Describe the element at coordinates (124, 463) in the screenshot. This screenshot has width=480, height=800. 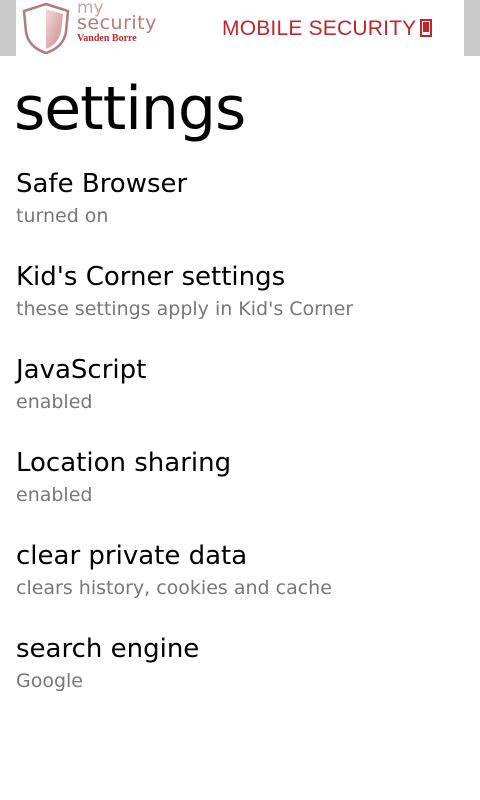
I see `setting-label: Location sharing` at that location.